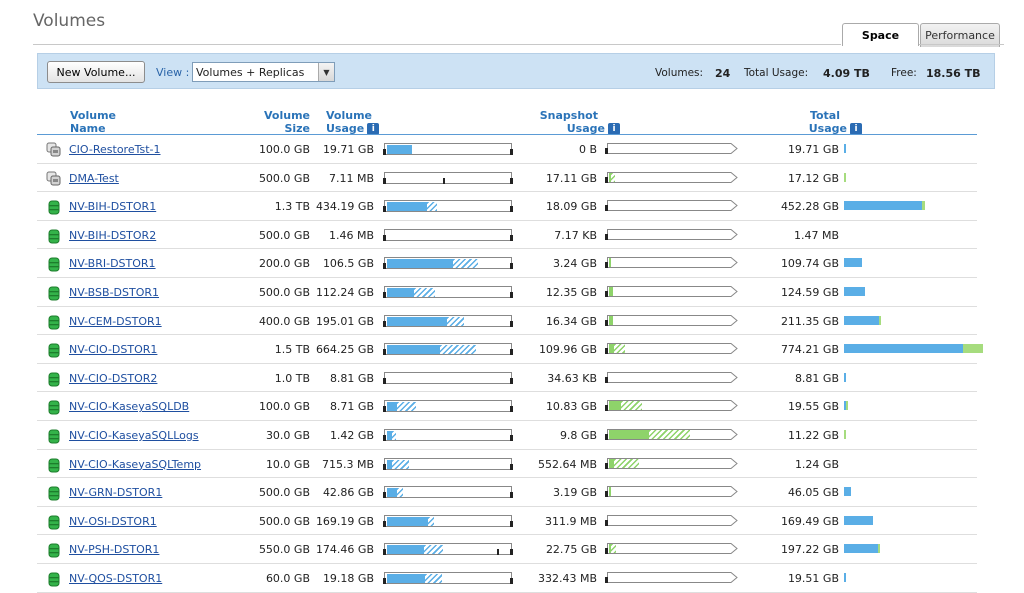  I want to click on tab-space: Space, so click(880, 34).